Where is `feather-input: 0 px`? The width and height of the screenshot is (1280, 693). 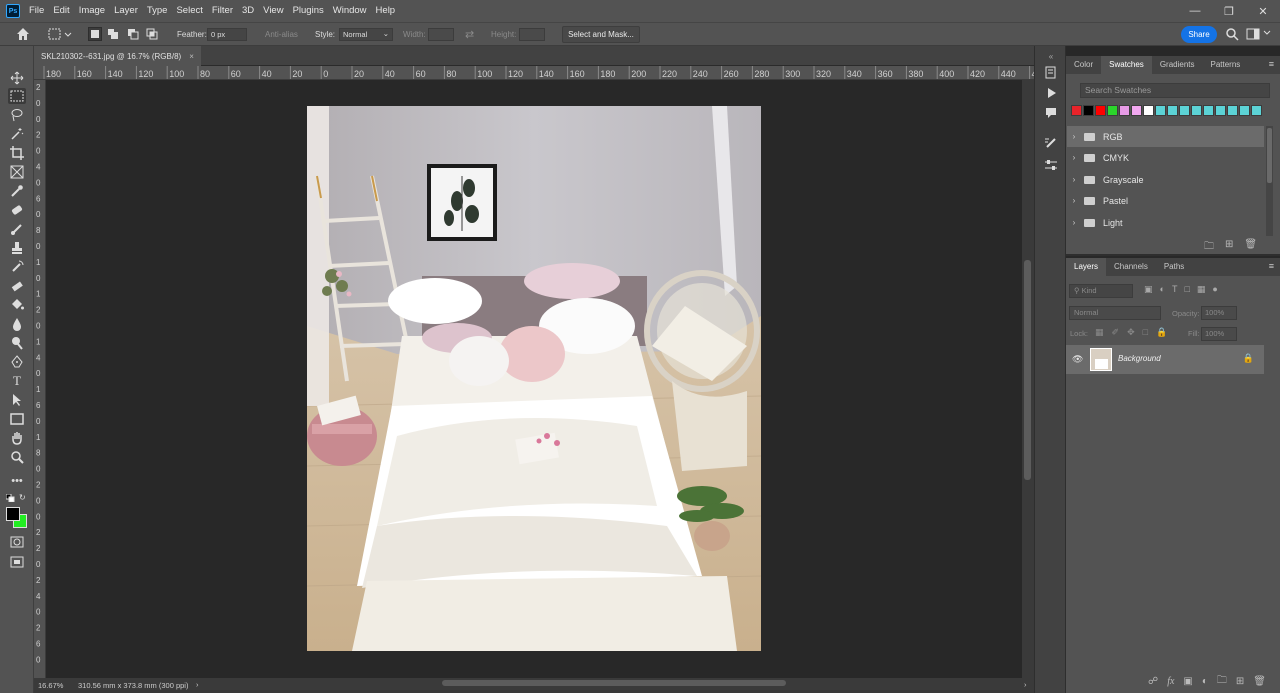
feather-input: 0 px is located at coordinates (227, 34).